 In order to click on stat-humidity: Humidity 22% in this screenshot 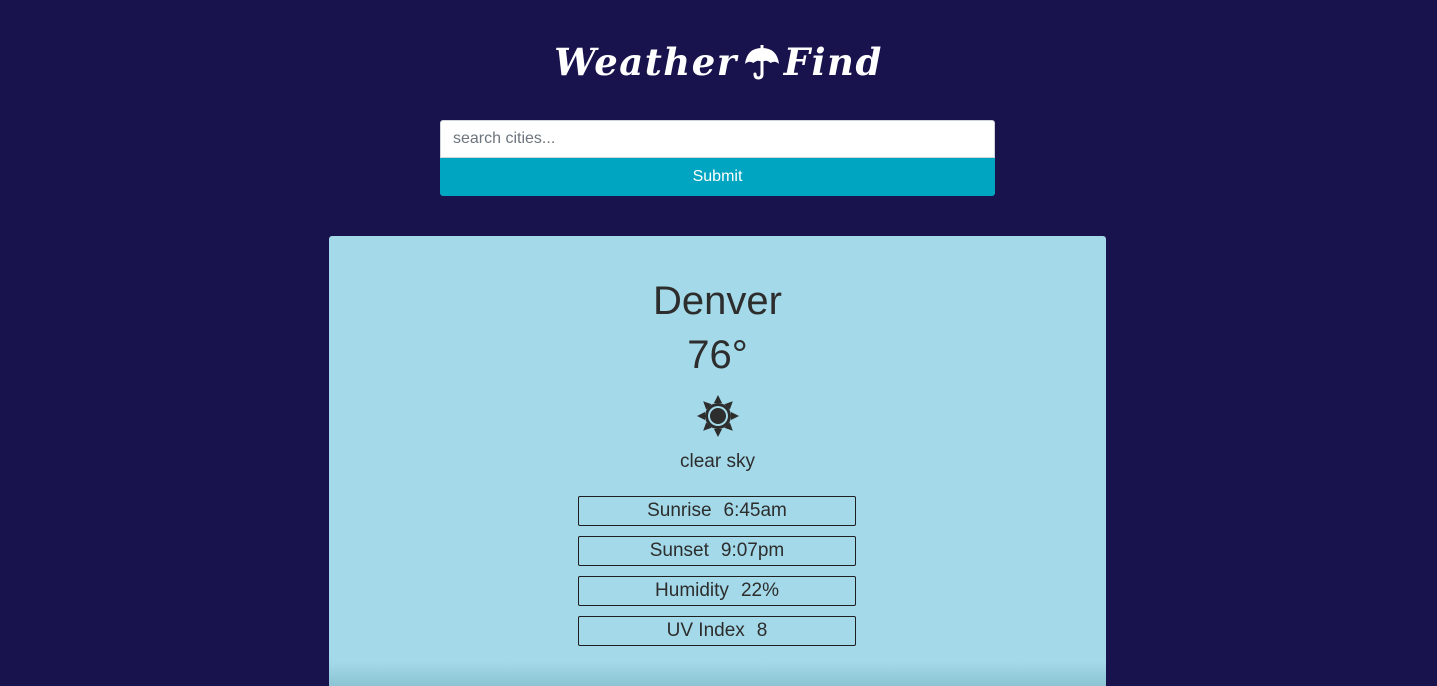, I will do `click(717, 591)`.